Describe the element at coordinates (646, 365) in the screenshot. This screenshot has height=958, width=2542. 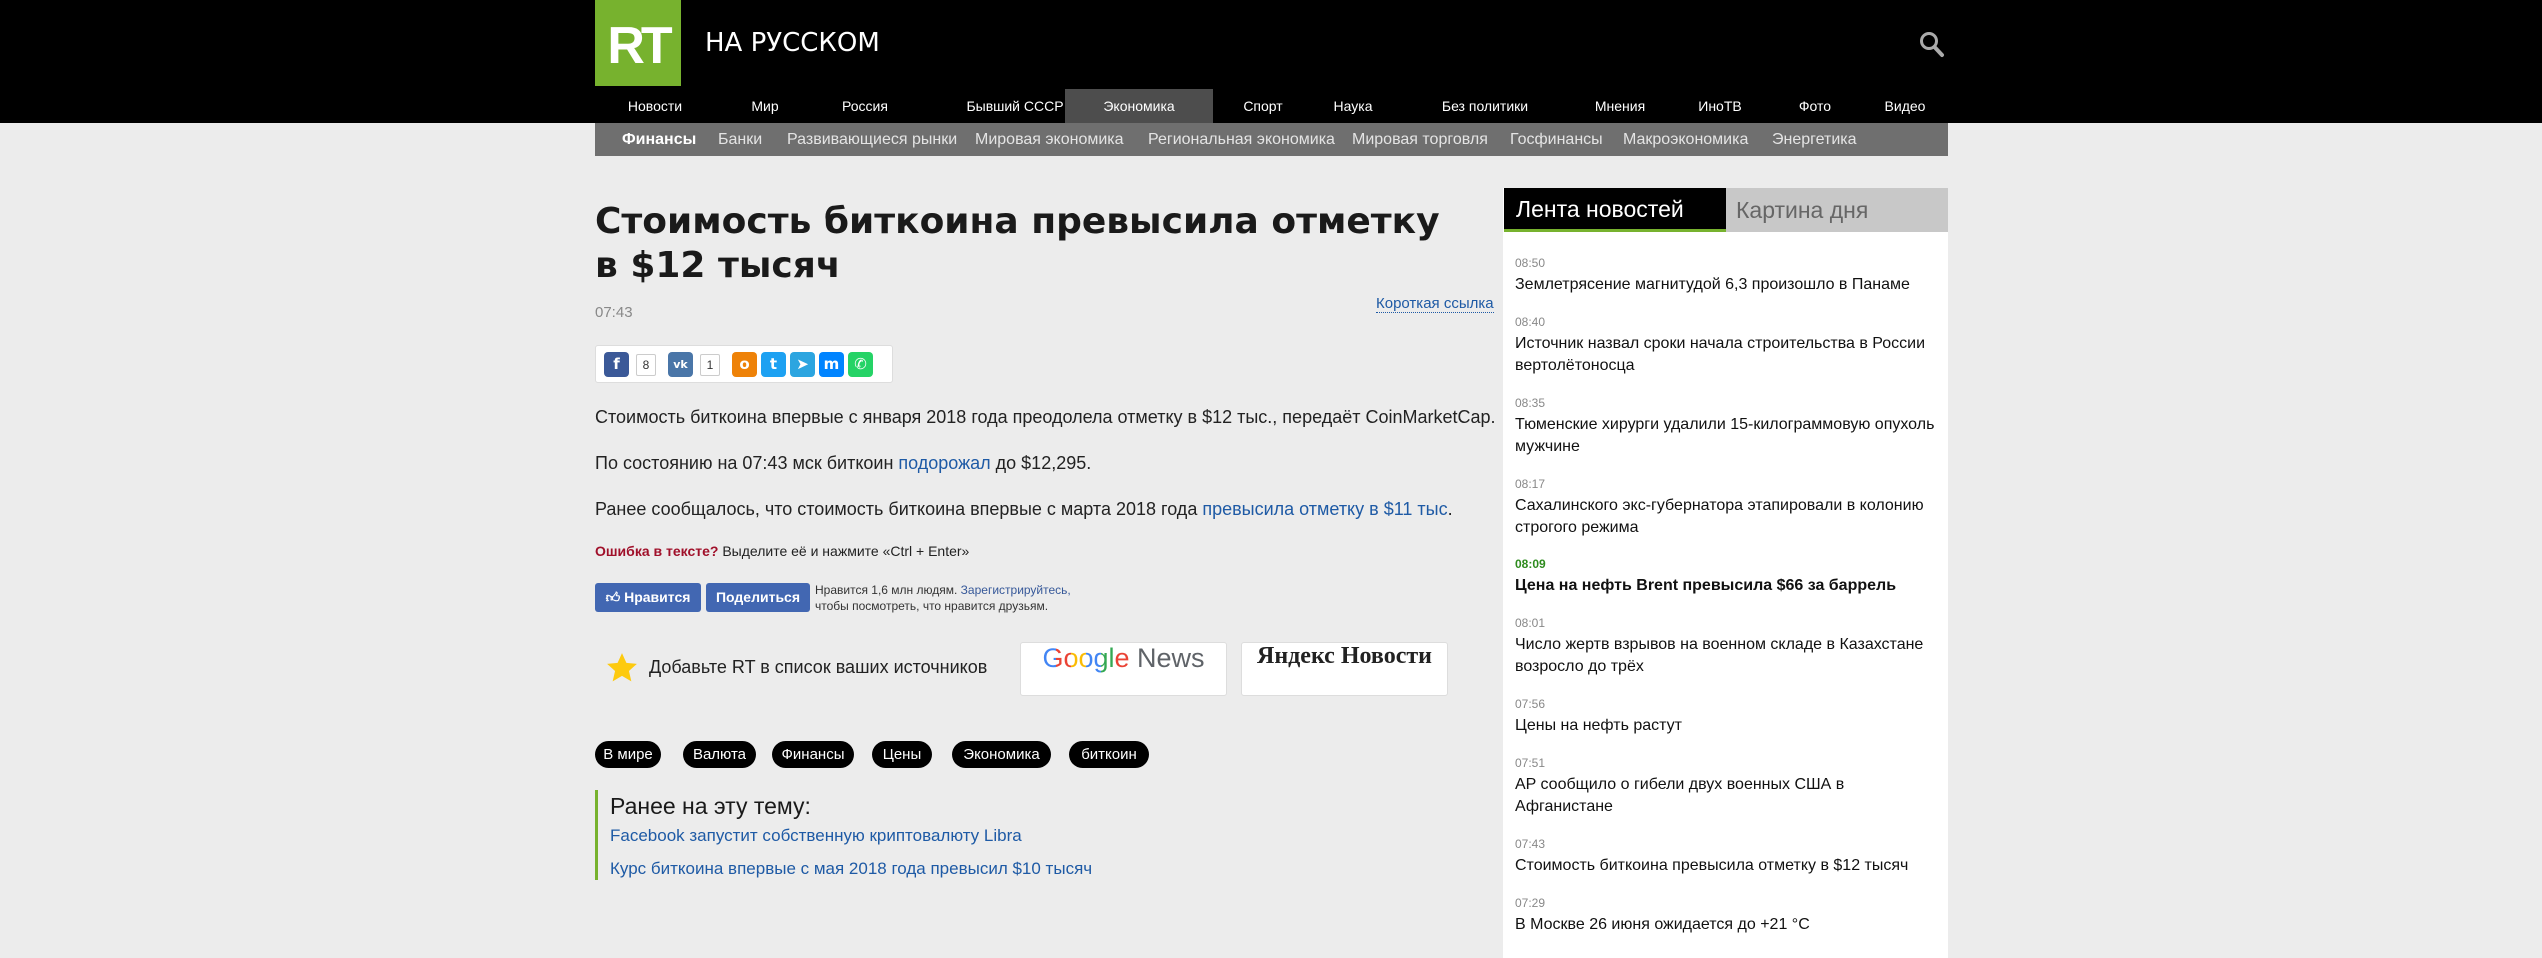
I see `facebook-share-count: 8` at that location.